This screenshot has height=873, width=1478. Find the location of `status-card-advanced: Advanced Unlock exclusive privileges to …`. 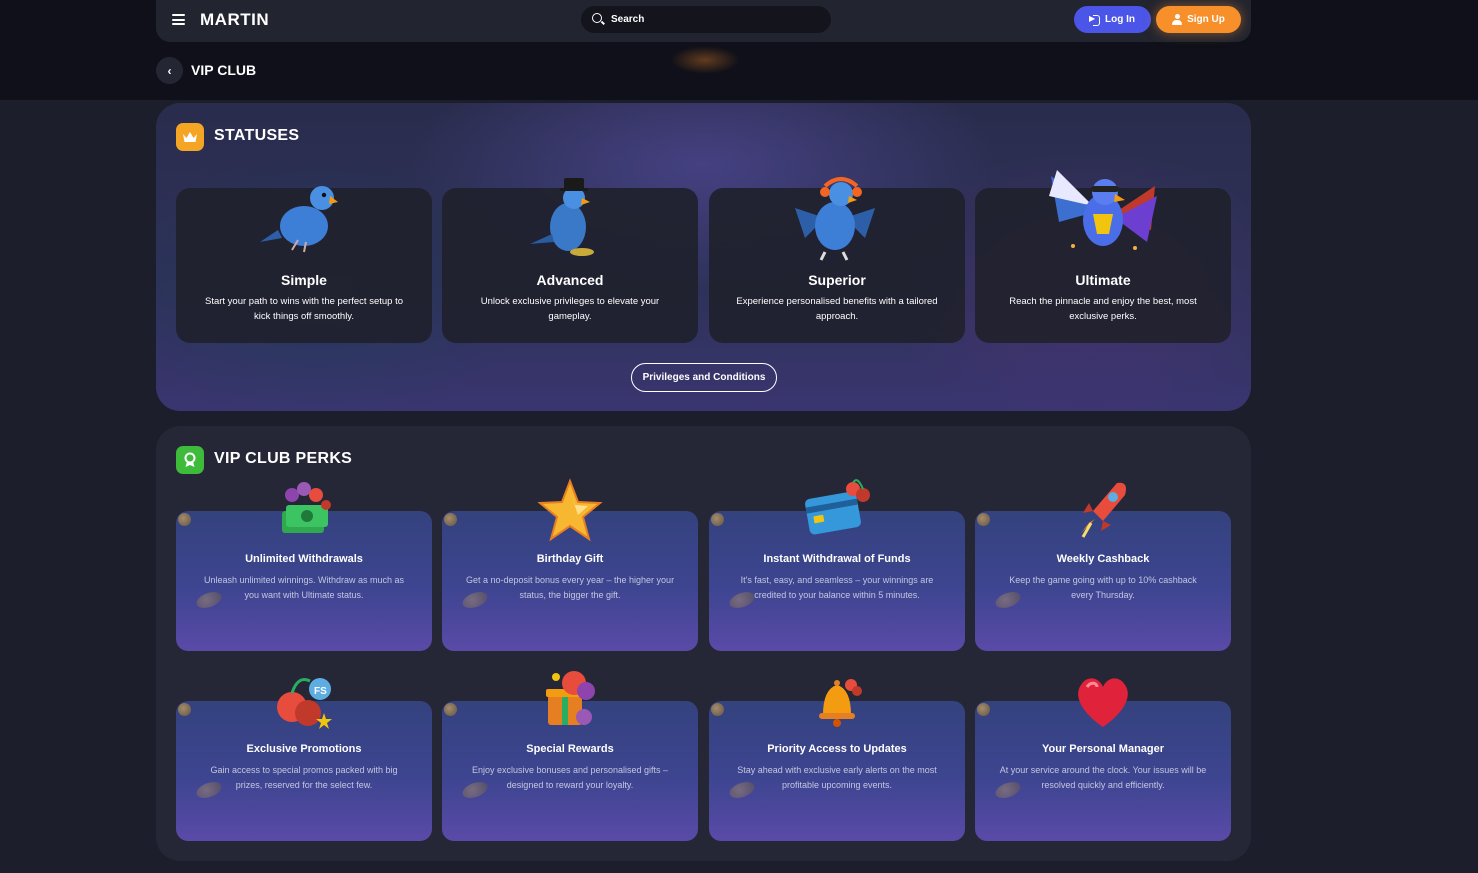

status-card-advanced: Advanced Unlock exclusive privileges to … is located at coordinates (570, 260).